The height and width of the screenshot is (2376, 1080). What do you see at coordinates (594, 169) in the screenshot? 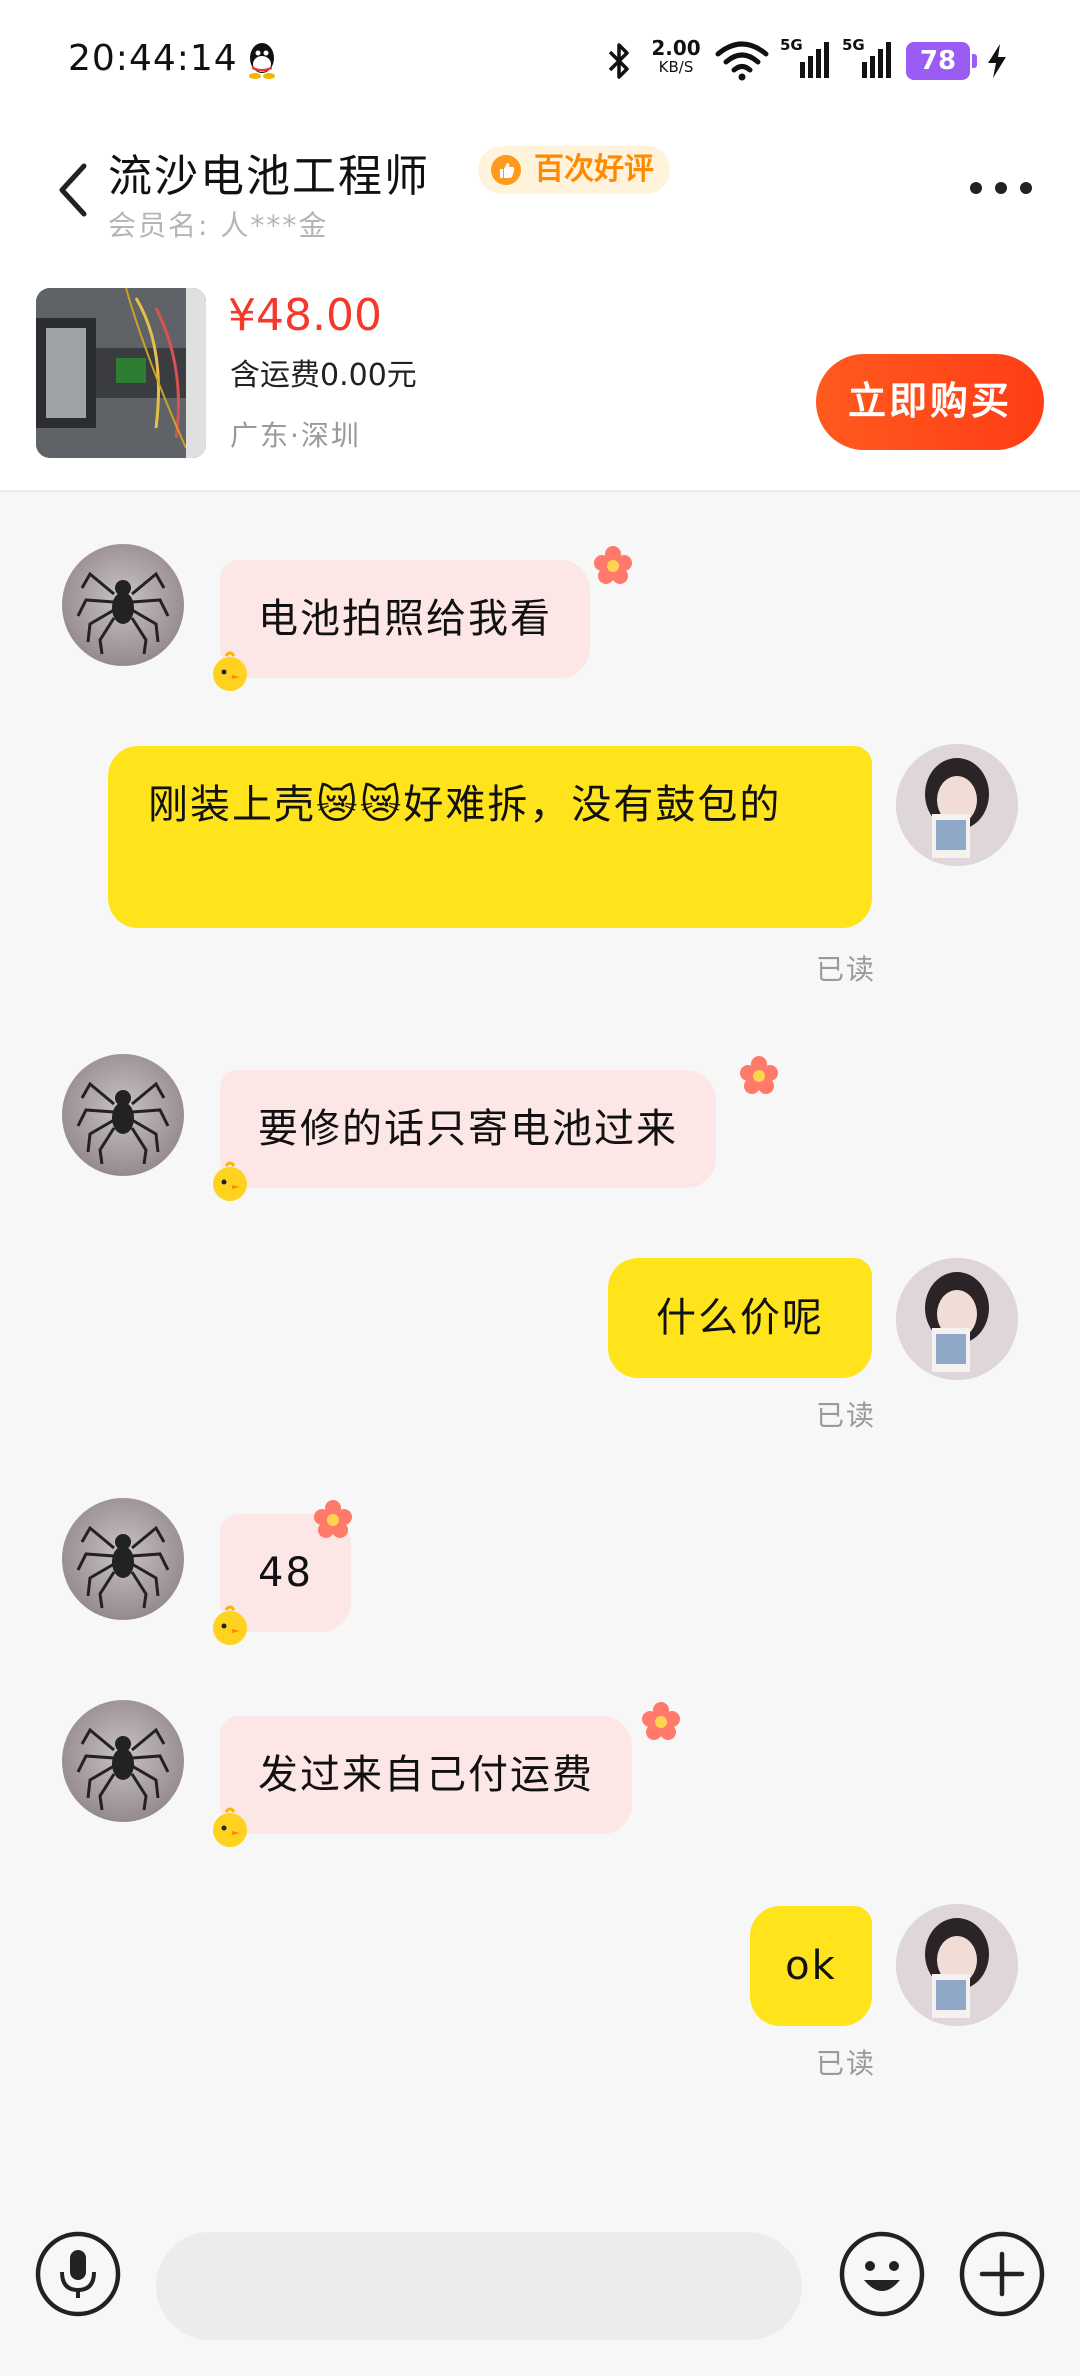
I see `rating-badge-label: 百次好评` at bounding box center [594, 169].